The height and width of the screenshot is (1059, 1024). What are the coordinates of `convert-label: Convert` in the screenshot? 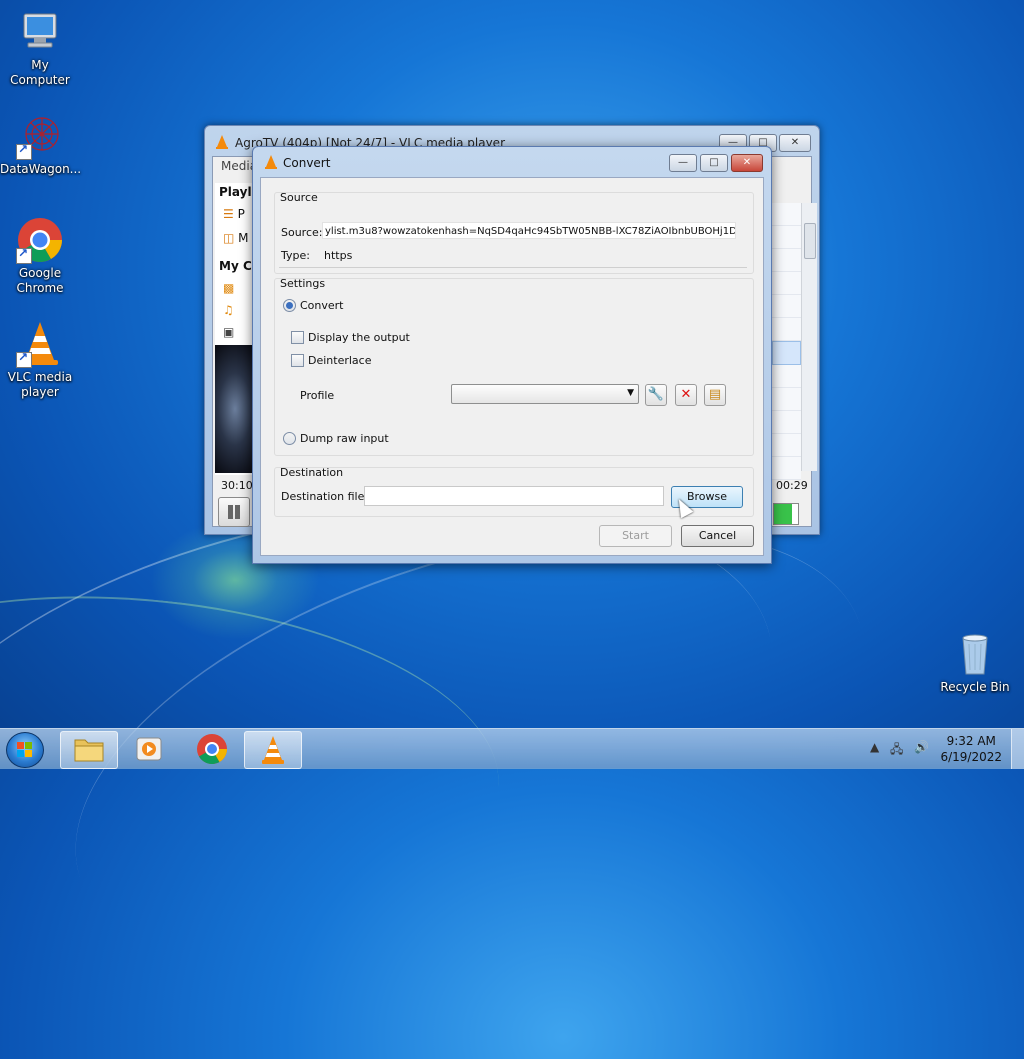 It's located at (322, 305).